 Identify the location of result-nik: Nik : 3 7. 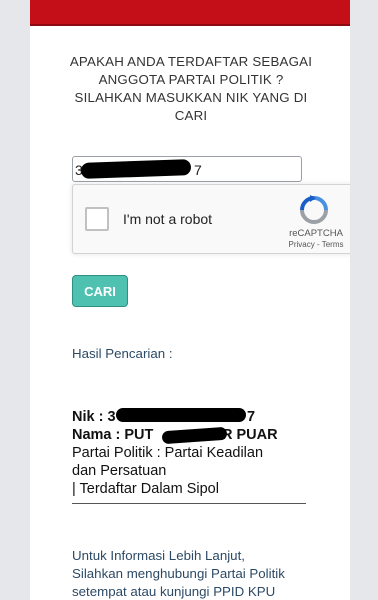
(189, 417).